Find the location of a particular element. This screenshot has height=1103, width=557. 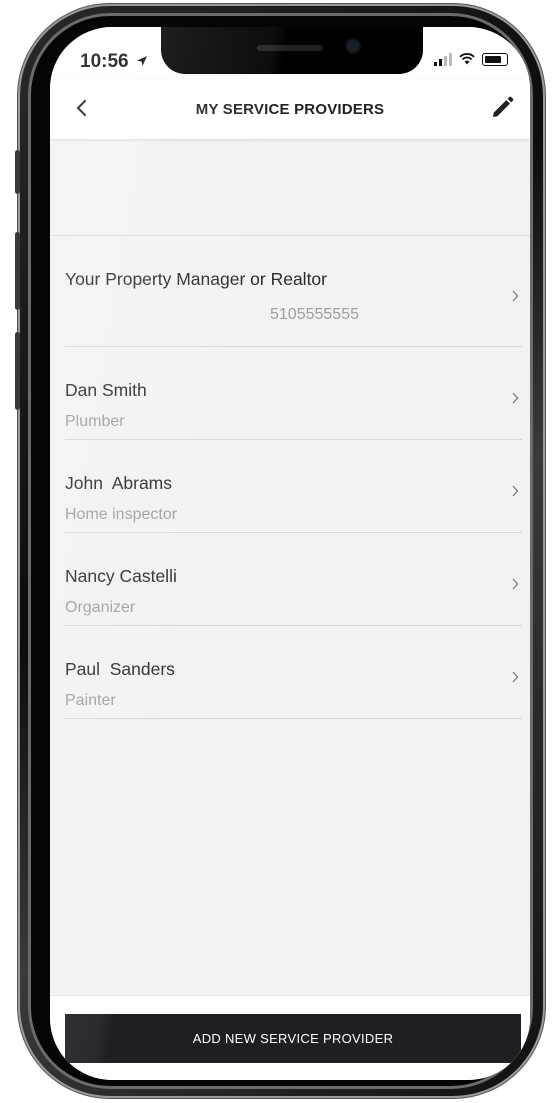

row-divider is located at coordinates (293, 718).